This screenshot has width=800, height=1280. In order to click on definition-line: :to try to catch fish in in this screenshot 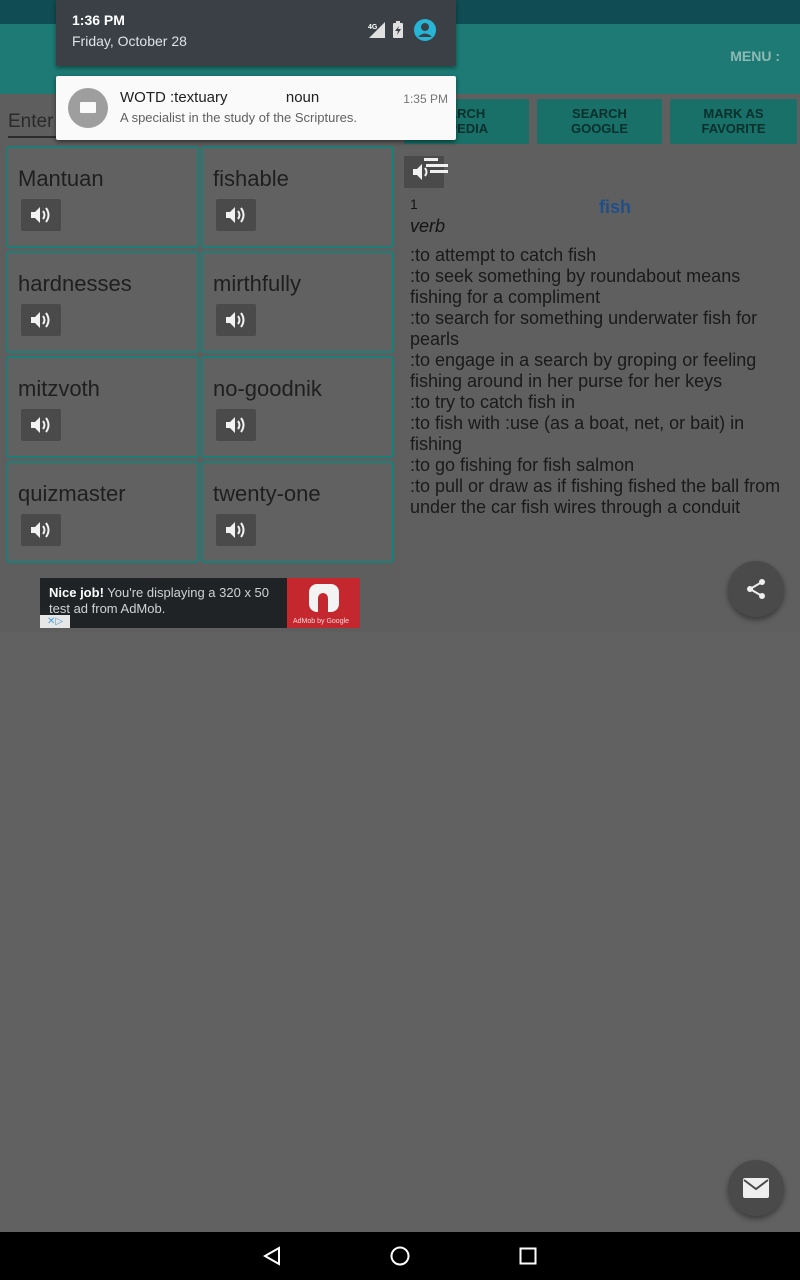, I will do `click(493, 402)`.